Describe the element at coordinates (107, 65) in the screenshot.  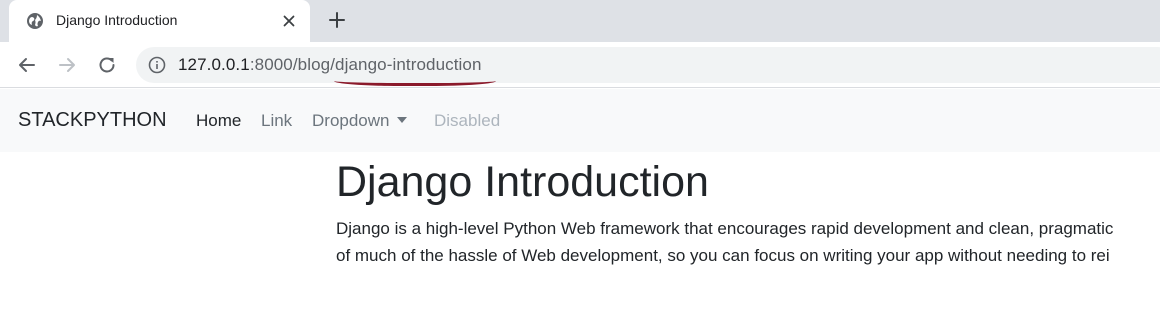
I see `reload-icon` at that location.